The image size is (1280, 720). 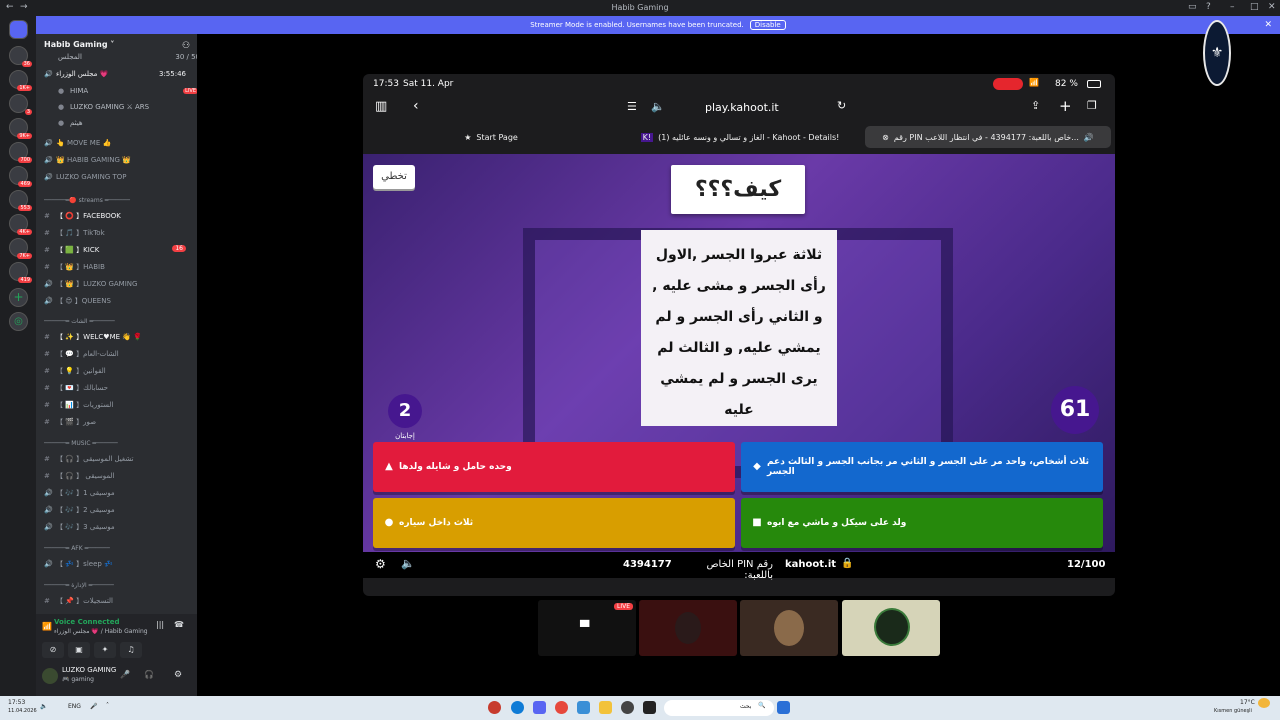 What do you see at coordinates (517, 707) in the screenshot?
I see `edge-icon` at bounding box center [517, 707].